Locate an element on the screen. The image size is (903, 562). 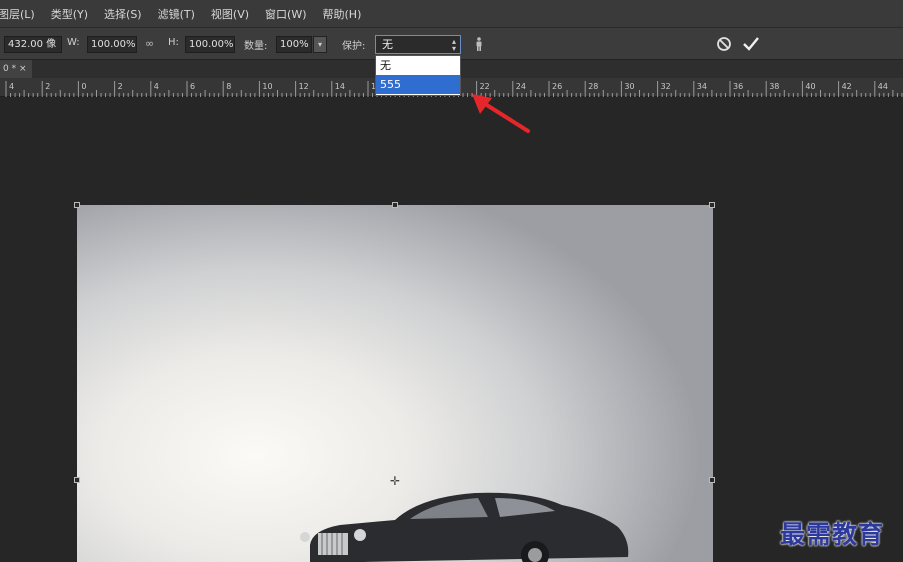
ruler-label: 44 is located at coordinates (883, 86).